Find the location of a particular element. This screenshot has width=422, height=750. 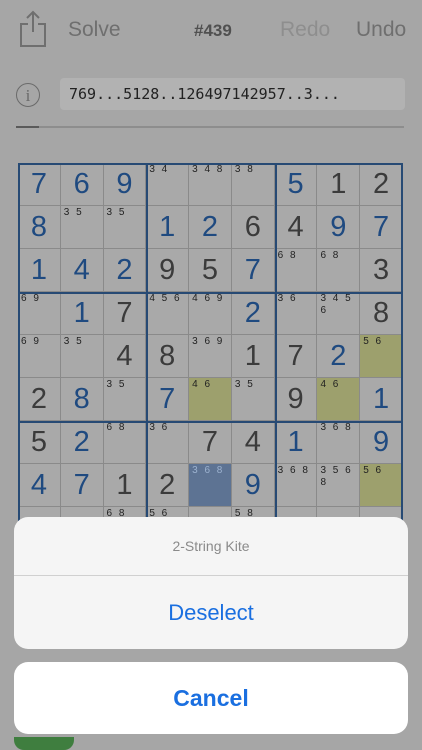

info-icon: i is located at coordinates (28, 95).